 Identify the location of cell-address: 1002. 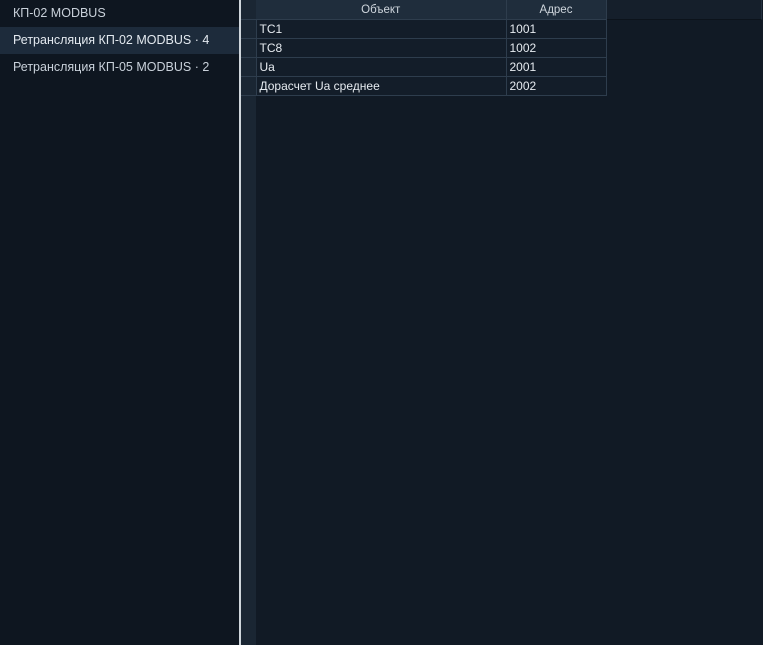
(556, 48).